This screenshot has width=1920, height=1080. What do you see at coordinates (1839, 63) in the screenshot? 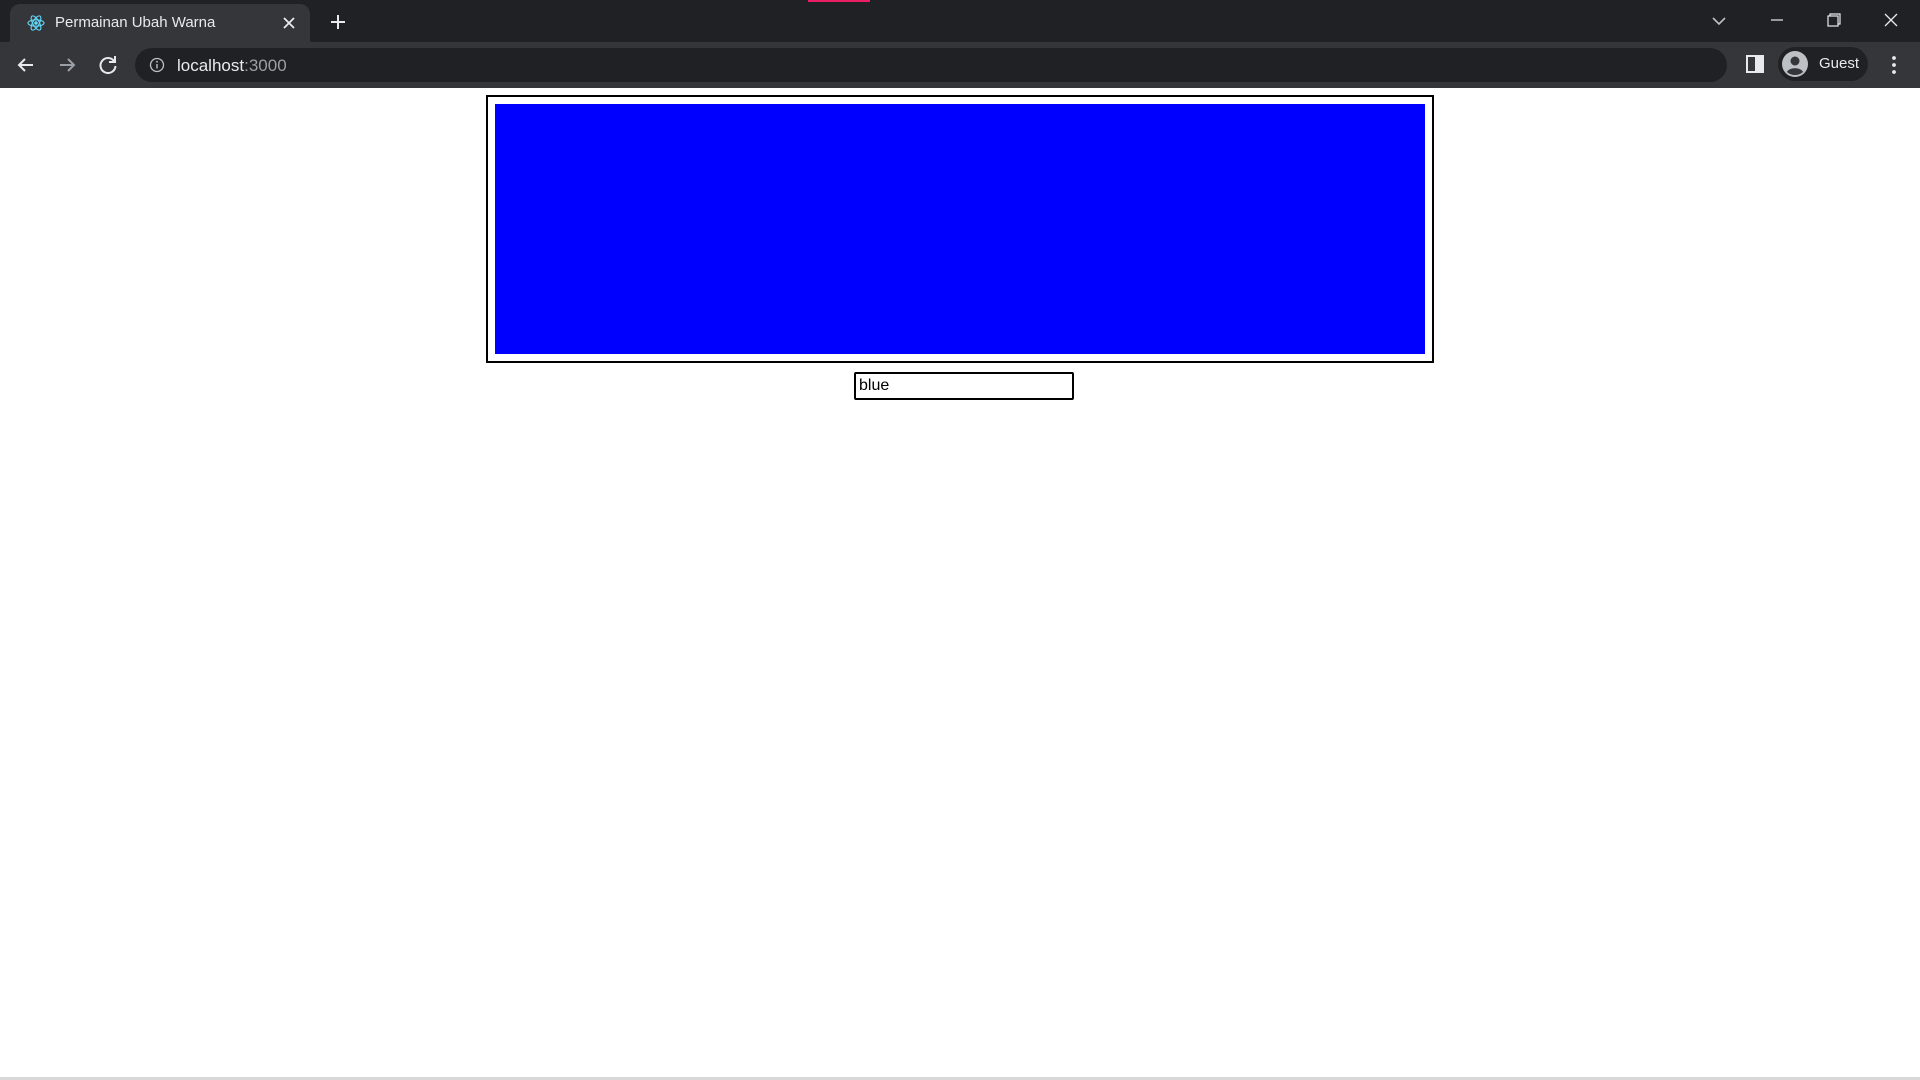
I see `profile-label: Guest` at bounding box center [1839, 63].